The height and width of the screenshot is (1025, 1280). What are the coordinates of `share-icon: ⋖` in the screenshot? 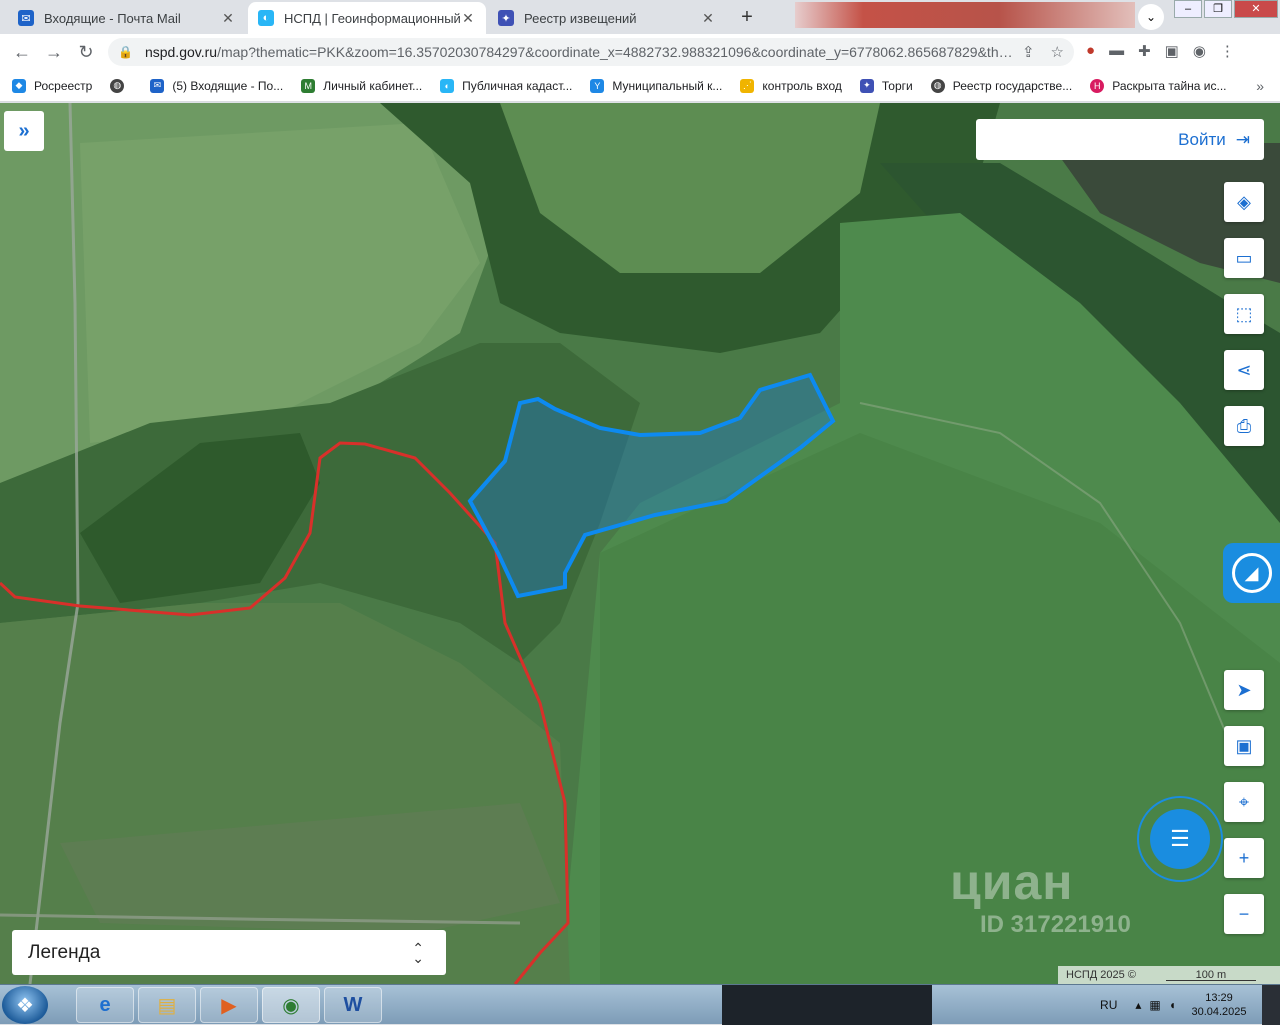 It's located at (1244, 369).